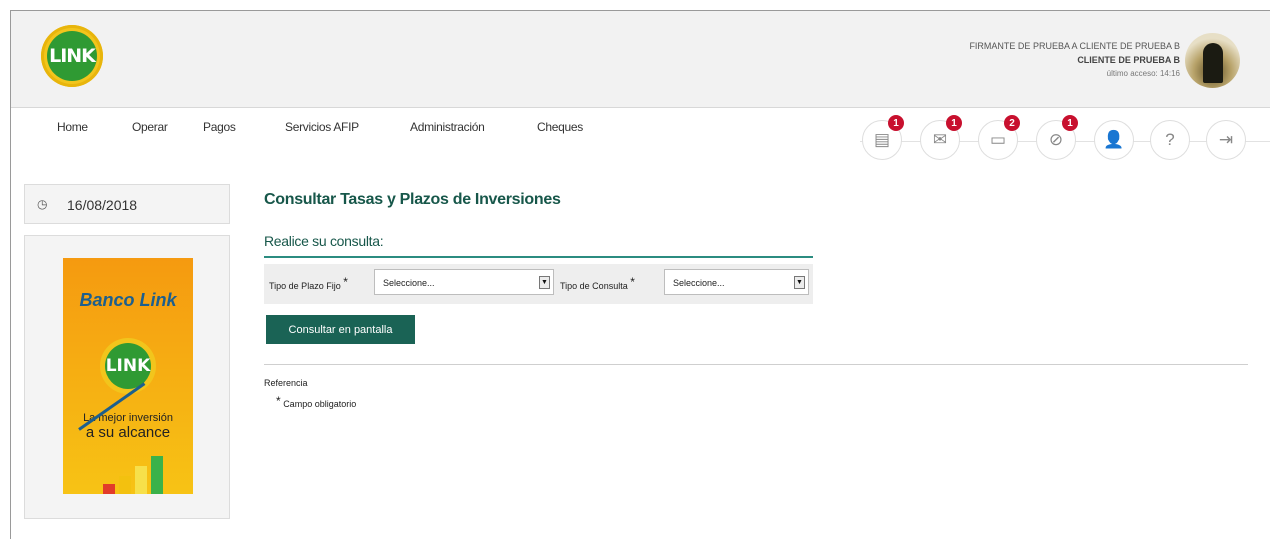 Image resolution: width=1270 pixels, height=539 pixels. Describe the element at coordinates (150, 127) in the screenshot. I see `nav-operar: Operar` at that location.